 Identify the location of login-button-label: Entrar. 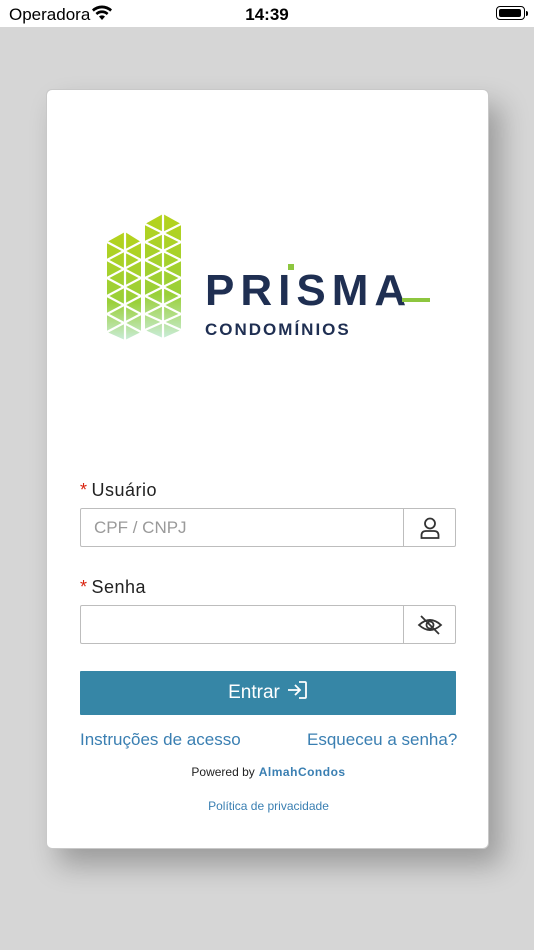
(254, 692).